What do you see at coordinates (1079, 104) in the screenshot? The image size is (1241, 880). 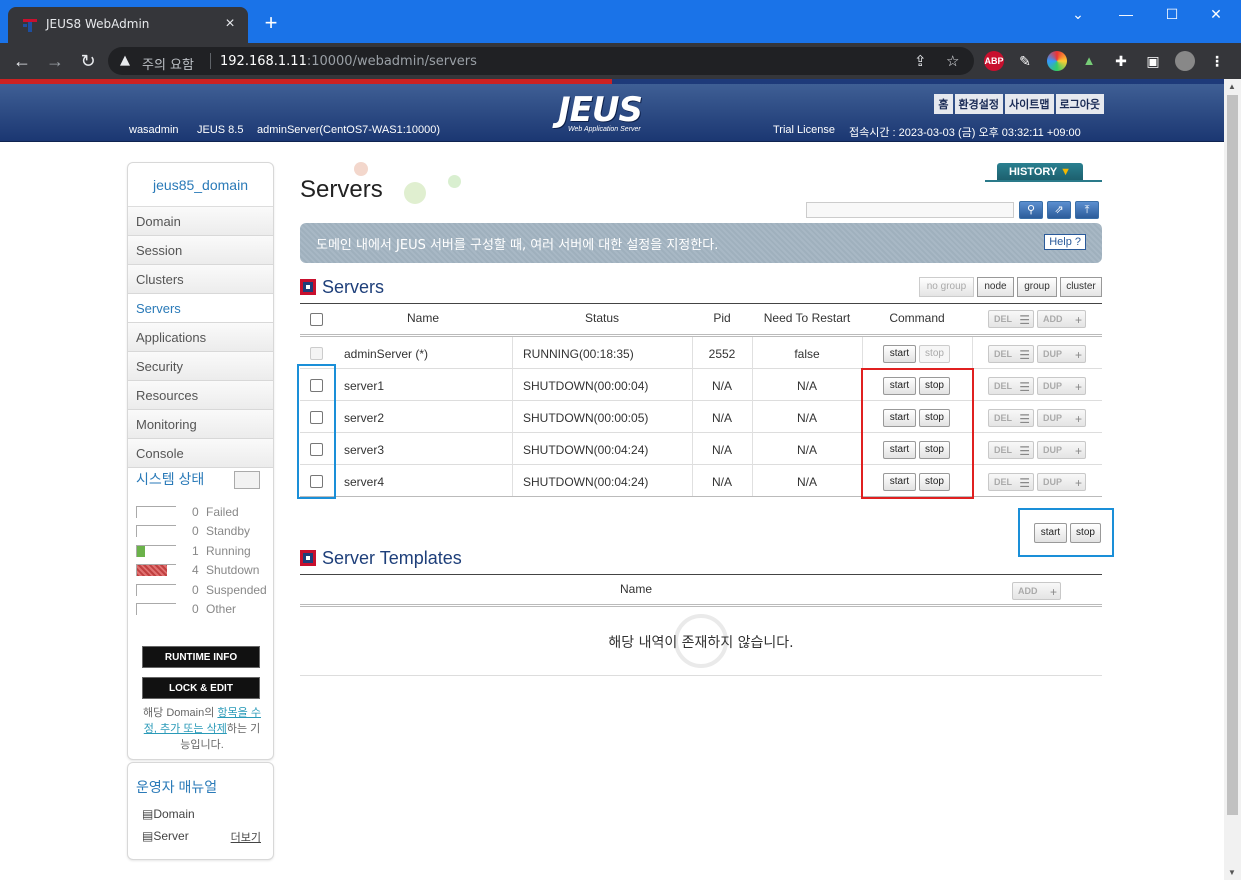 I see `logout-link: 로그아웃` at bounding box center [1079, 104].